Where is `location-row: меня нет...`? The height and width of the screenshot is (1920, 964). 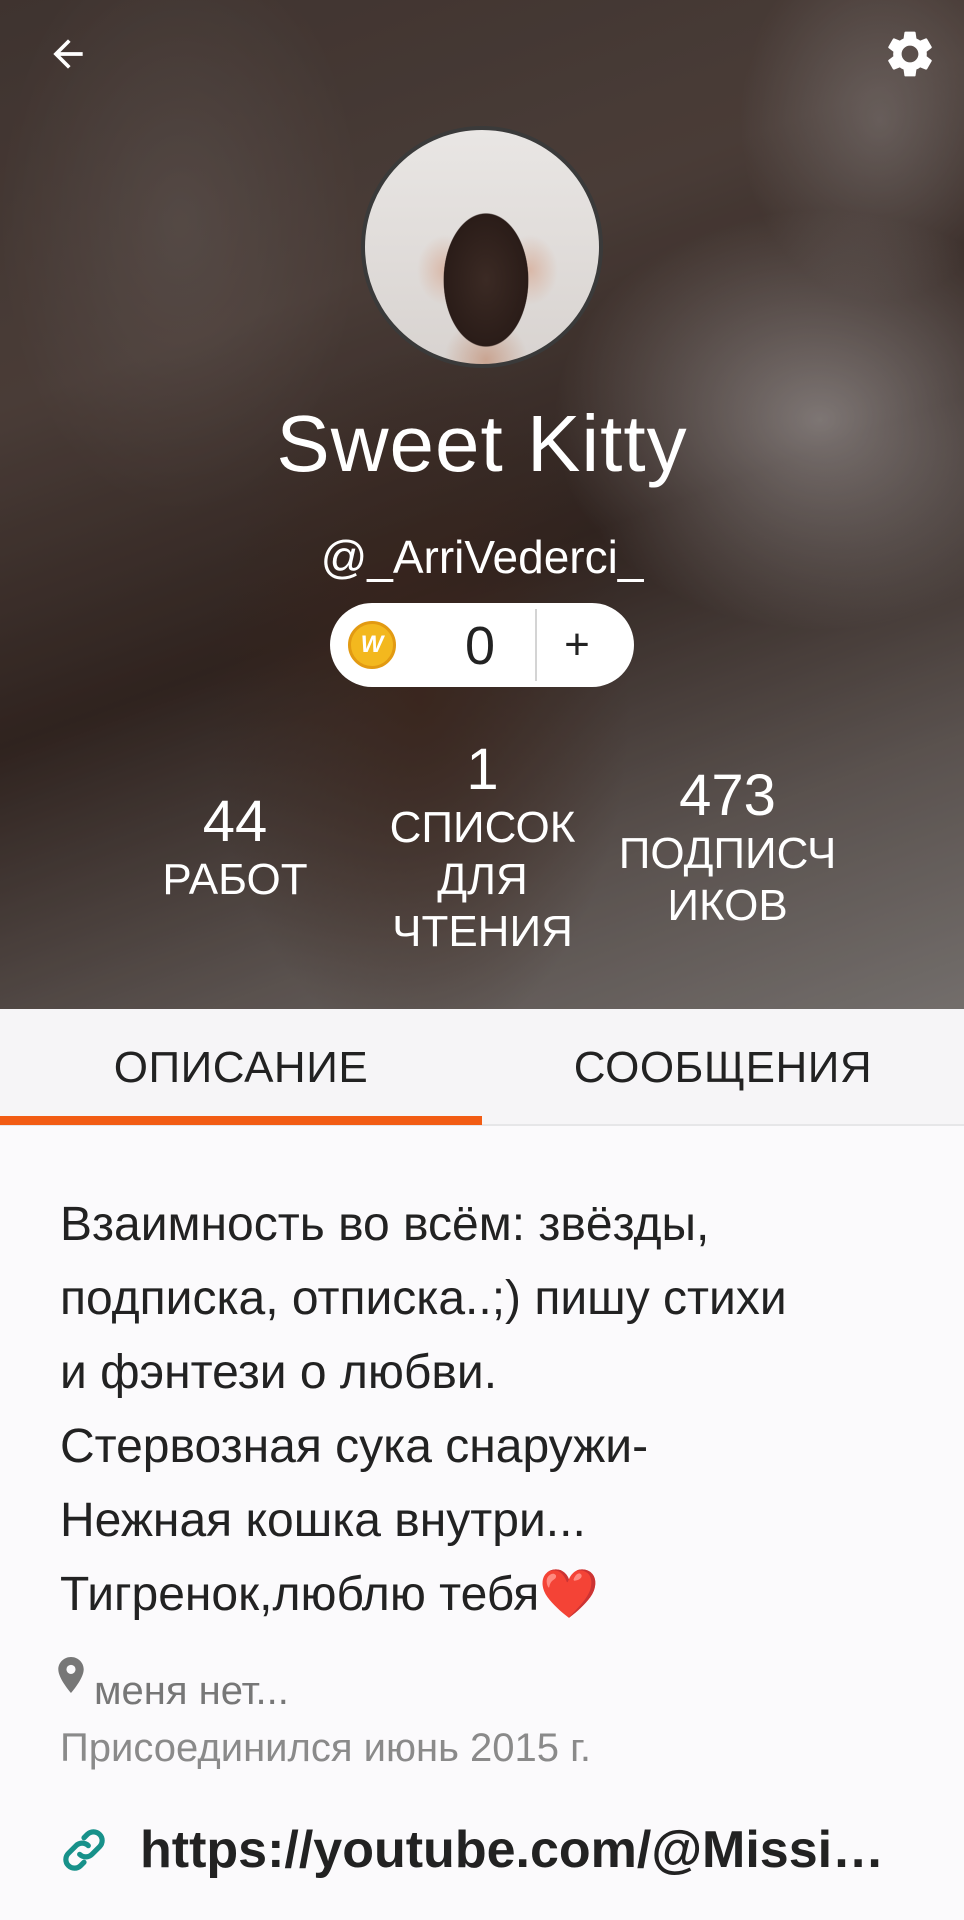 location-row: меня нет... is located at coordinates (173, 1684).